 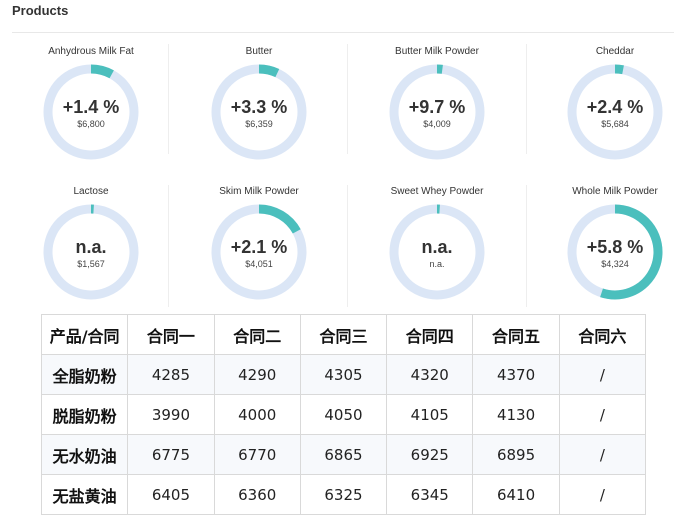 I want to click on table-cell: 6775, so click(x=171, y=454).